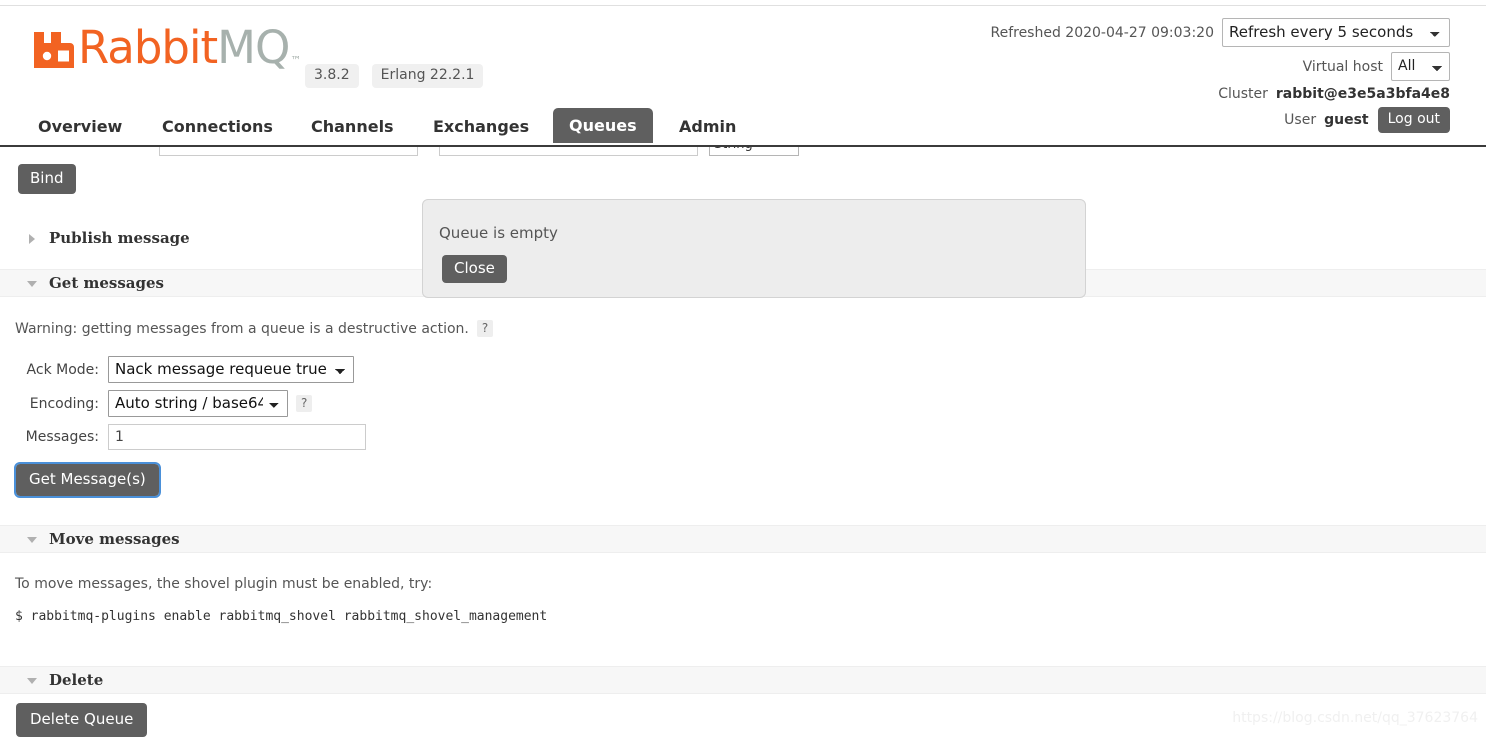 The height and width of the screenshot is (737, 1486). Describe the element at coordinates (82, 720) in the screenshot. I see `delete-queue-button: Delete Queue` at that location.